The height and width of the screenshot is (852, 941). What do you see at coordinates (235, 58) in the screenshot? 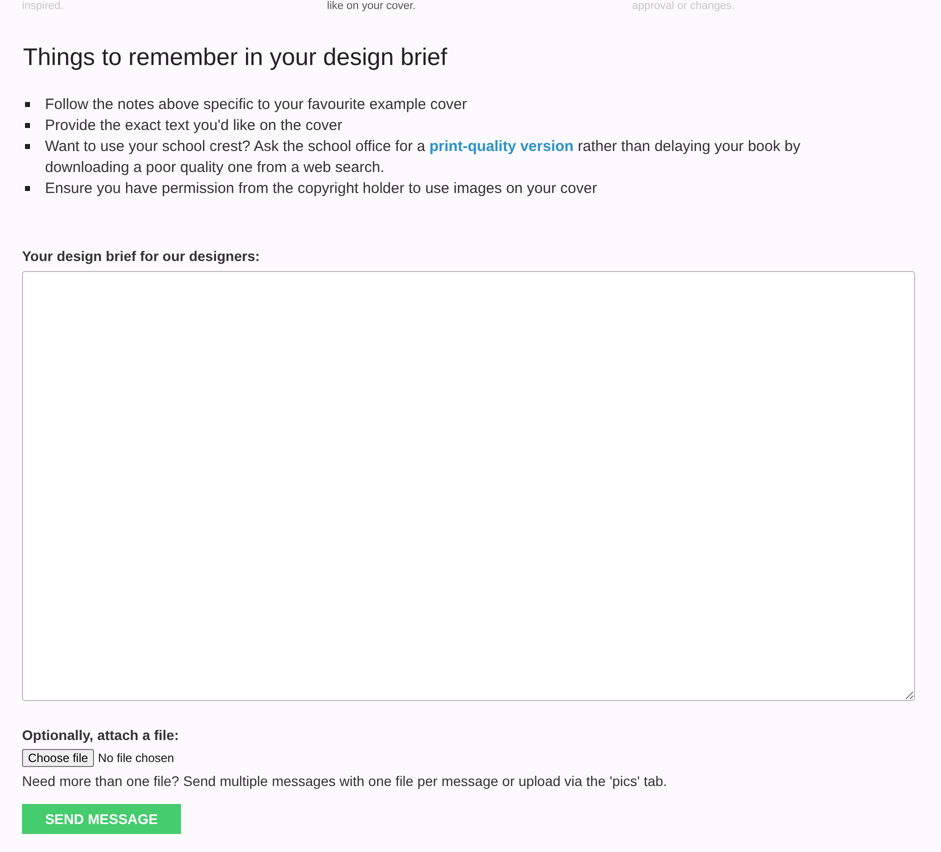
I see `section-heading: Things to remember in your design brief` at bounding box center [235, 58].